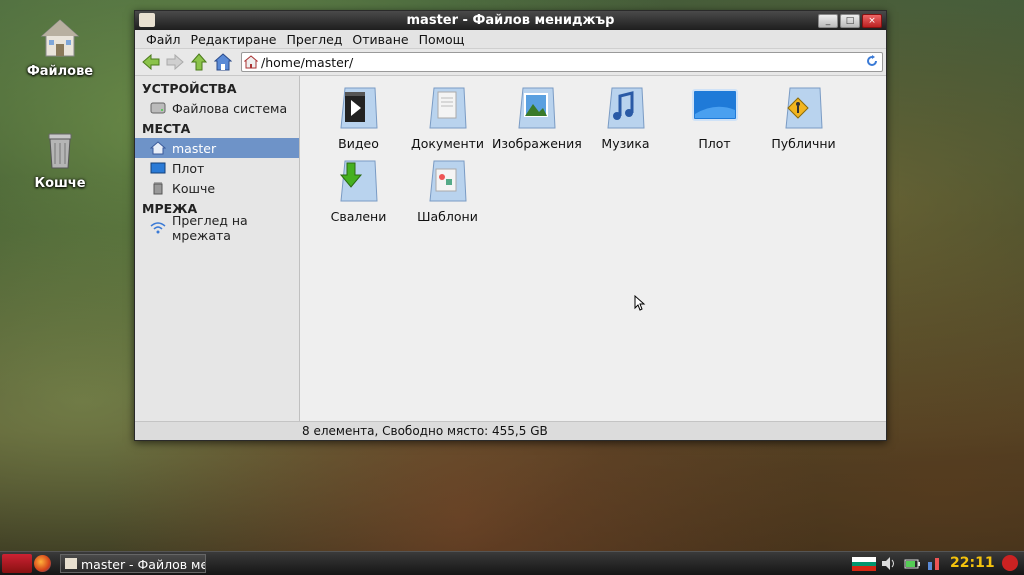 The image size is (1024, 575). Describe the element at coordinates (850, 21) in the screenshot. I see `maximize-button: □` at that location.